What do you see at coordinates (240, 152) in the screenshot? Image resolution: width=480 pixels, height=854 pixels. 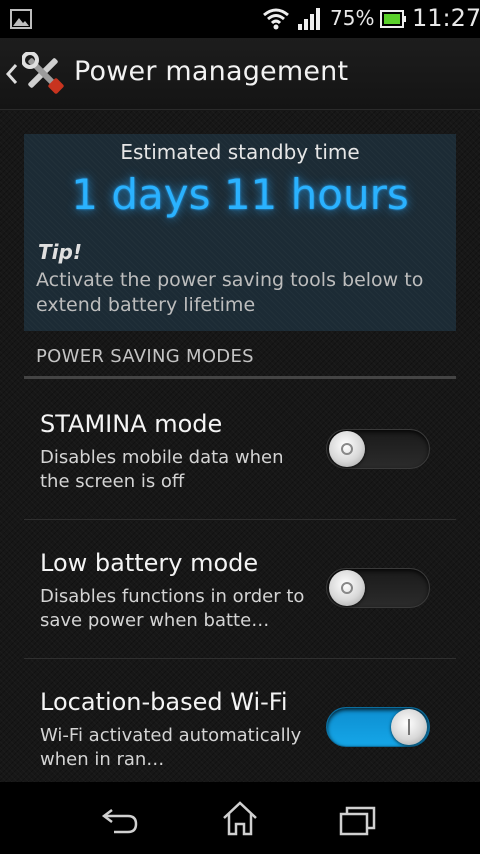 I see `standby-label: Estimated standby time` at bounding box center [240, 152].